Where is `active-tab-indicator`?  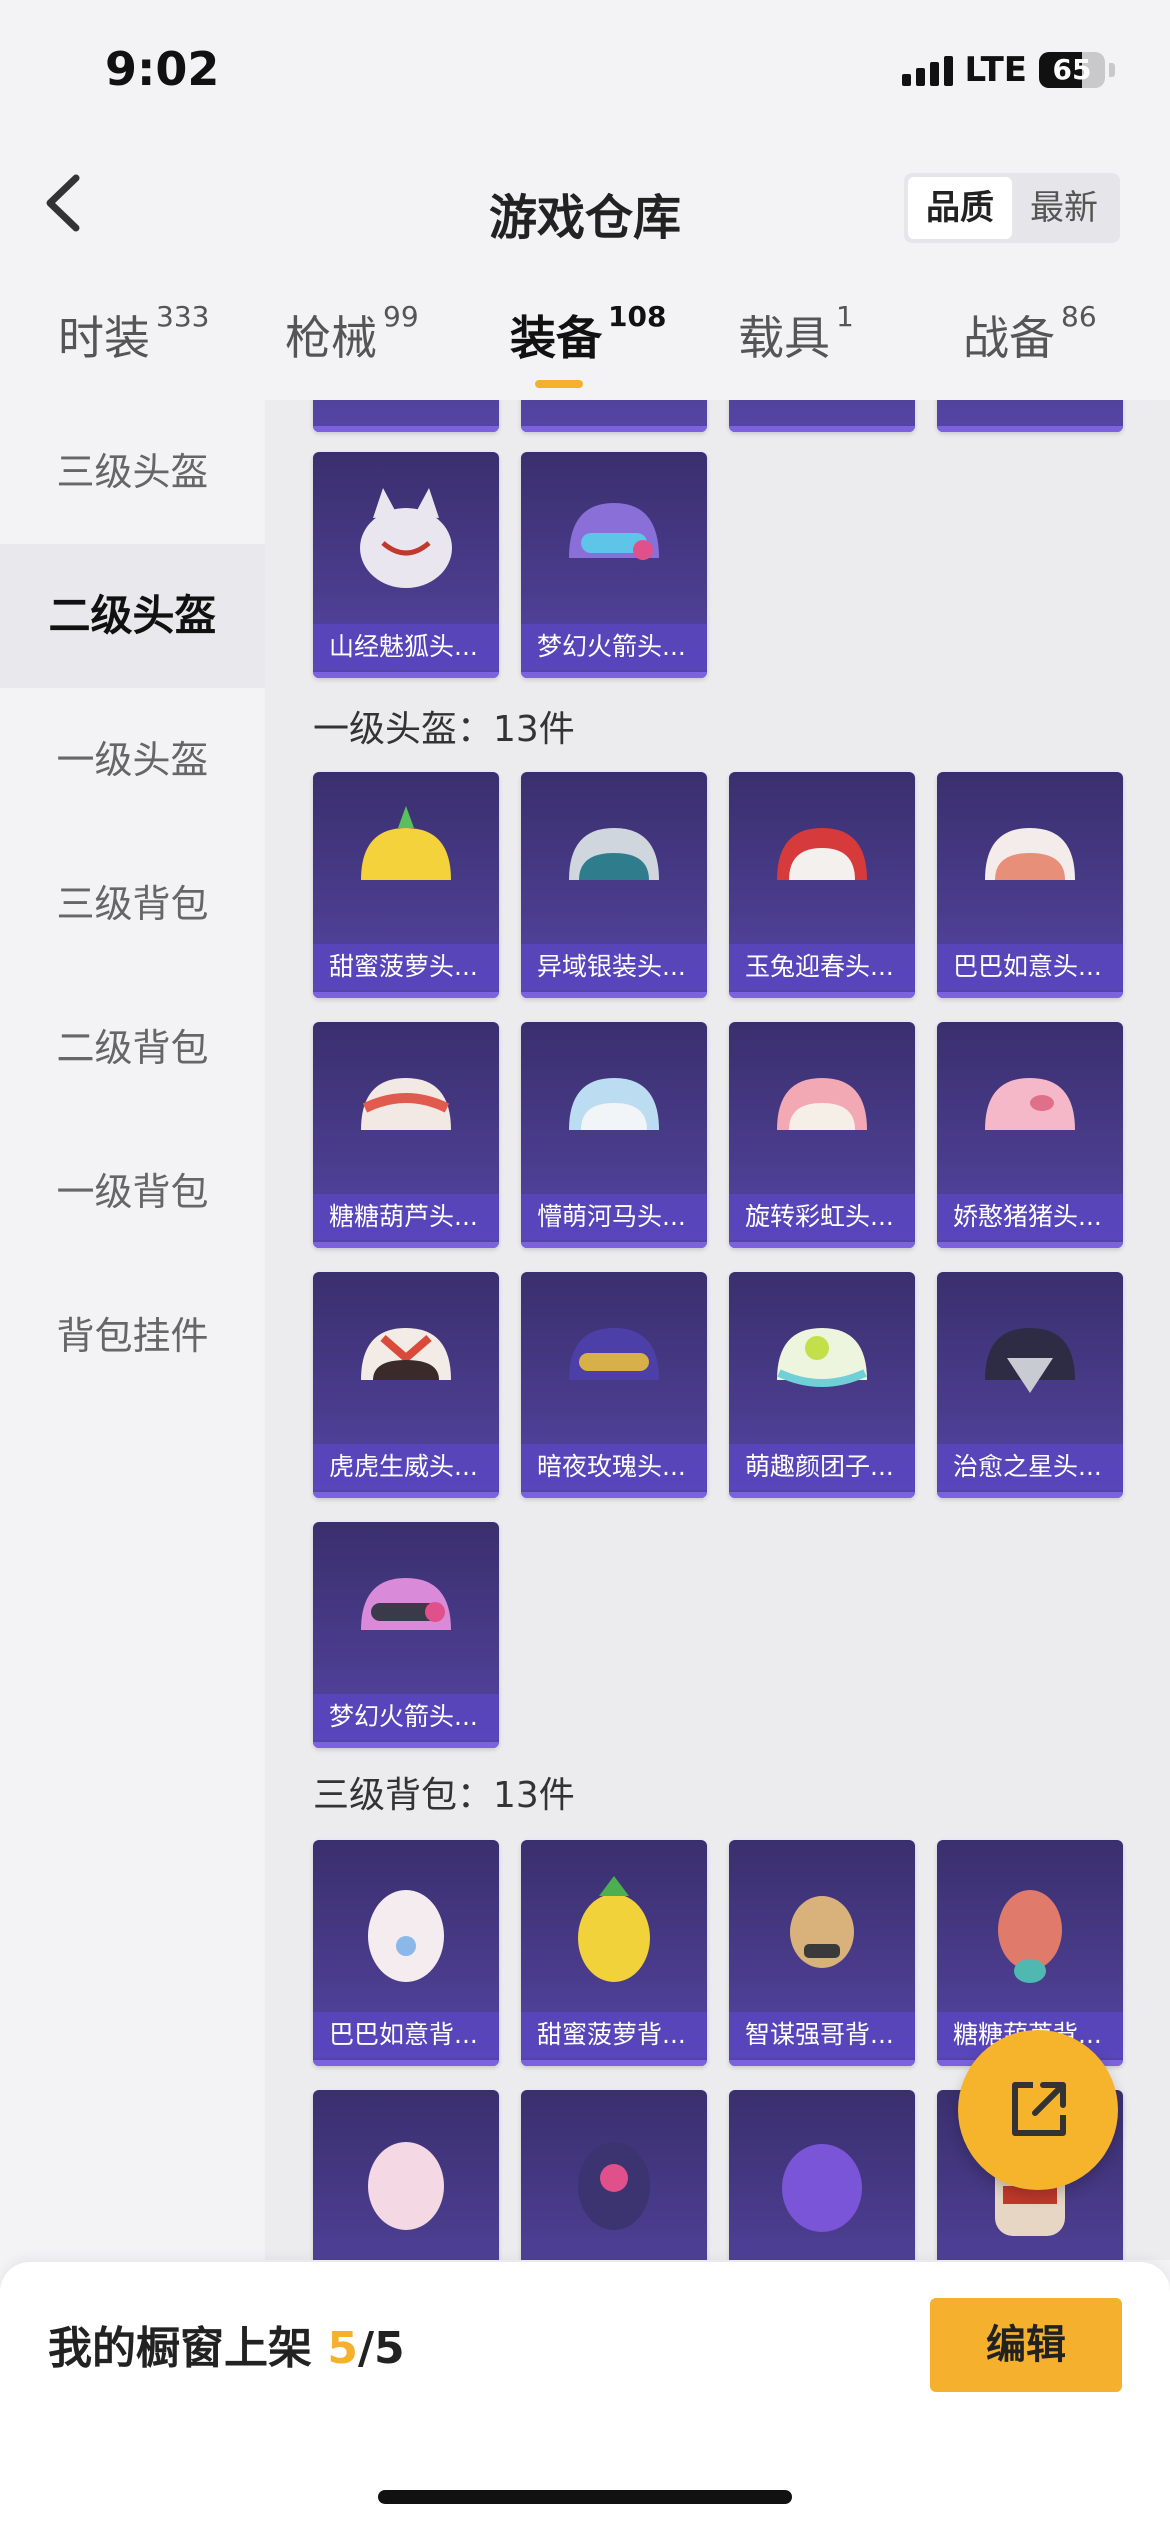 active-tab-indicator is located at coordinates (559, 384).